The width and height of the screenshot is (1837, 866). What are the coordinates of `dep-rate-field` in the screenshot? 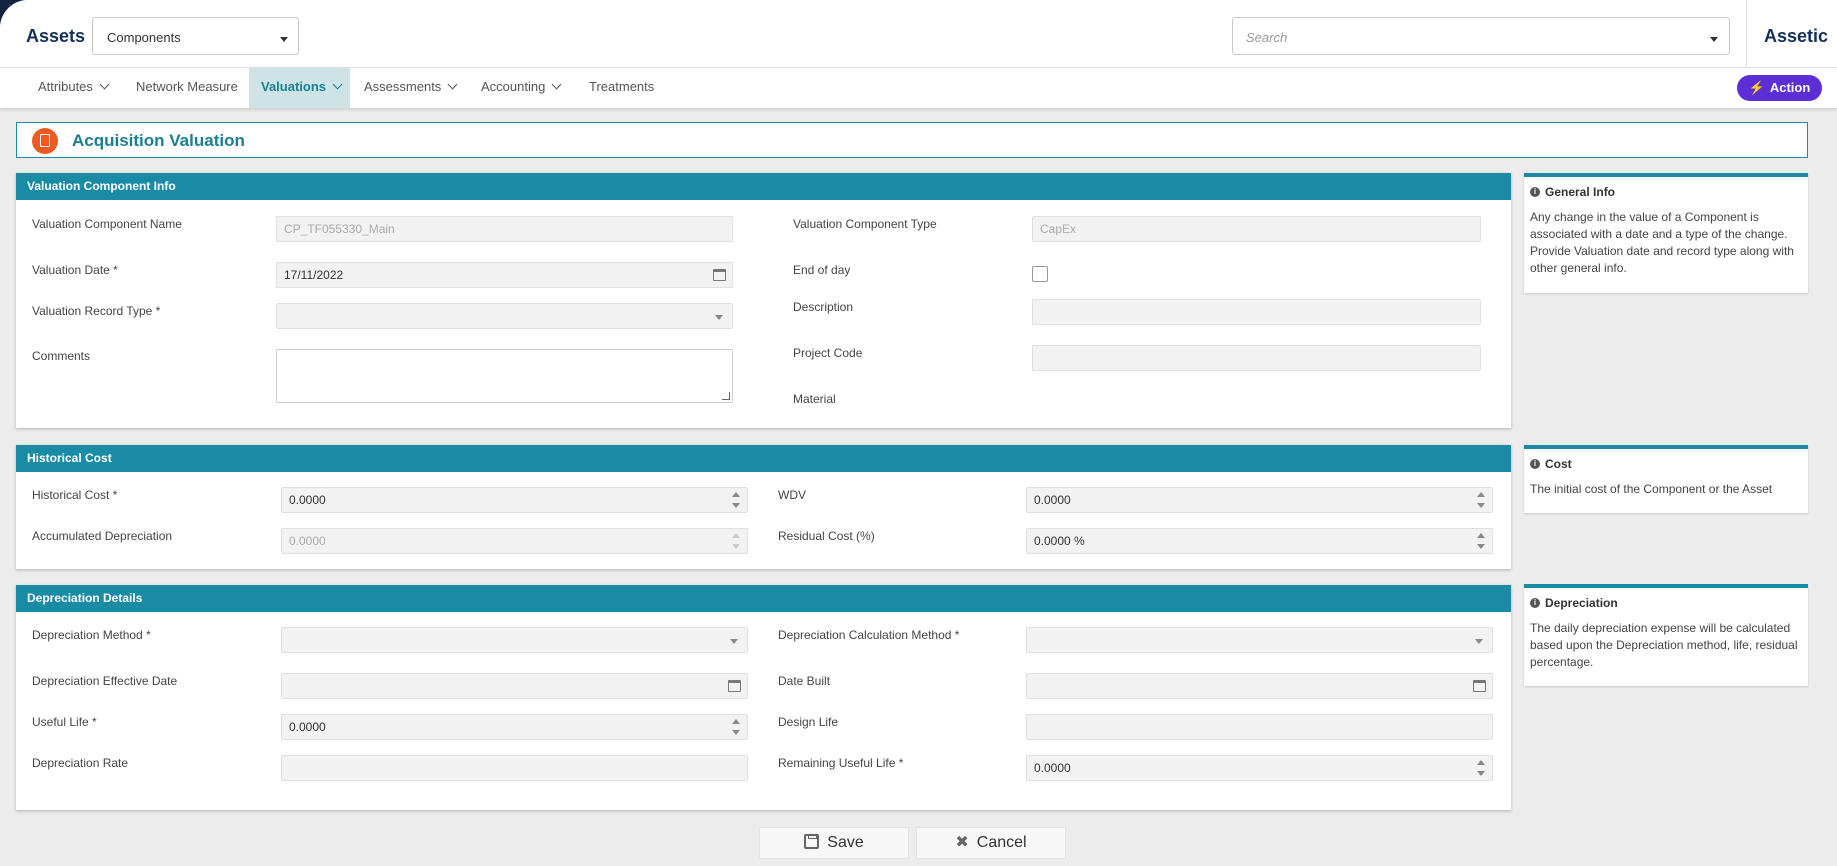 It's located at (514, 768).